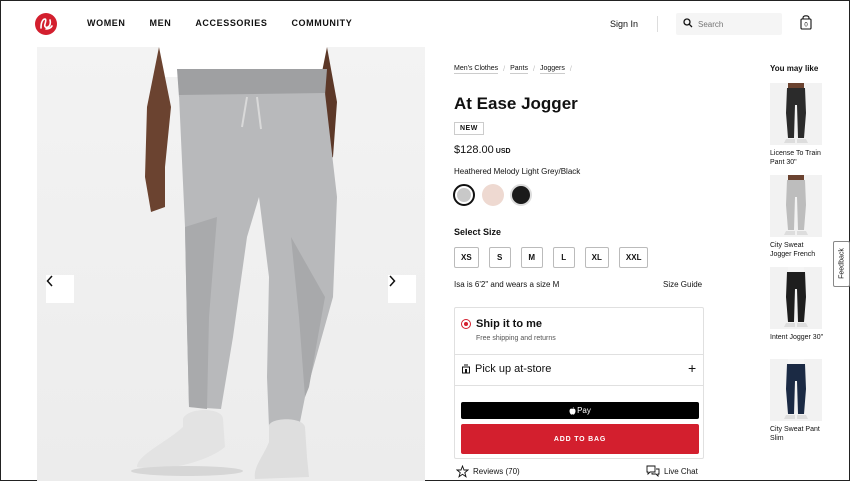 Image resolution: width=850 pixels, height=481 pixels. Describe the element at coordinates (738, 24) in the screenshot. I see `search-input` at that location.